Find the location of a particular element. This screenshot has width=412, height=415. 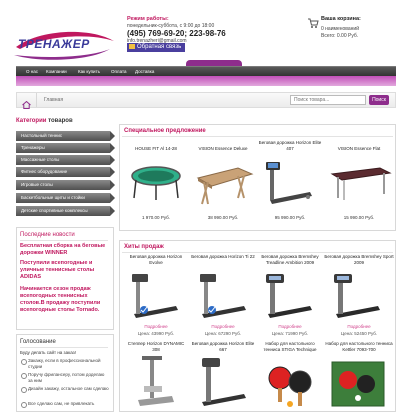

feedback-label: Обратная связь is located at coordinates (159, 47).